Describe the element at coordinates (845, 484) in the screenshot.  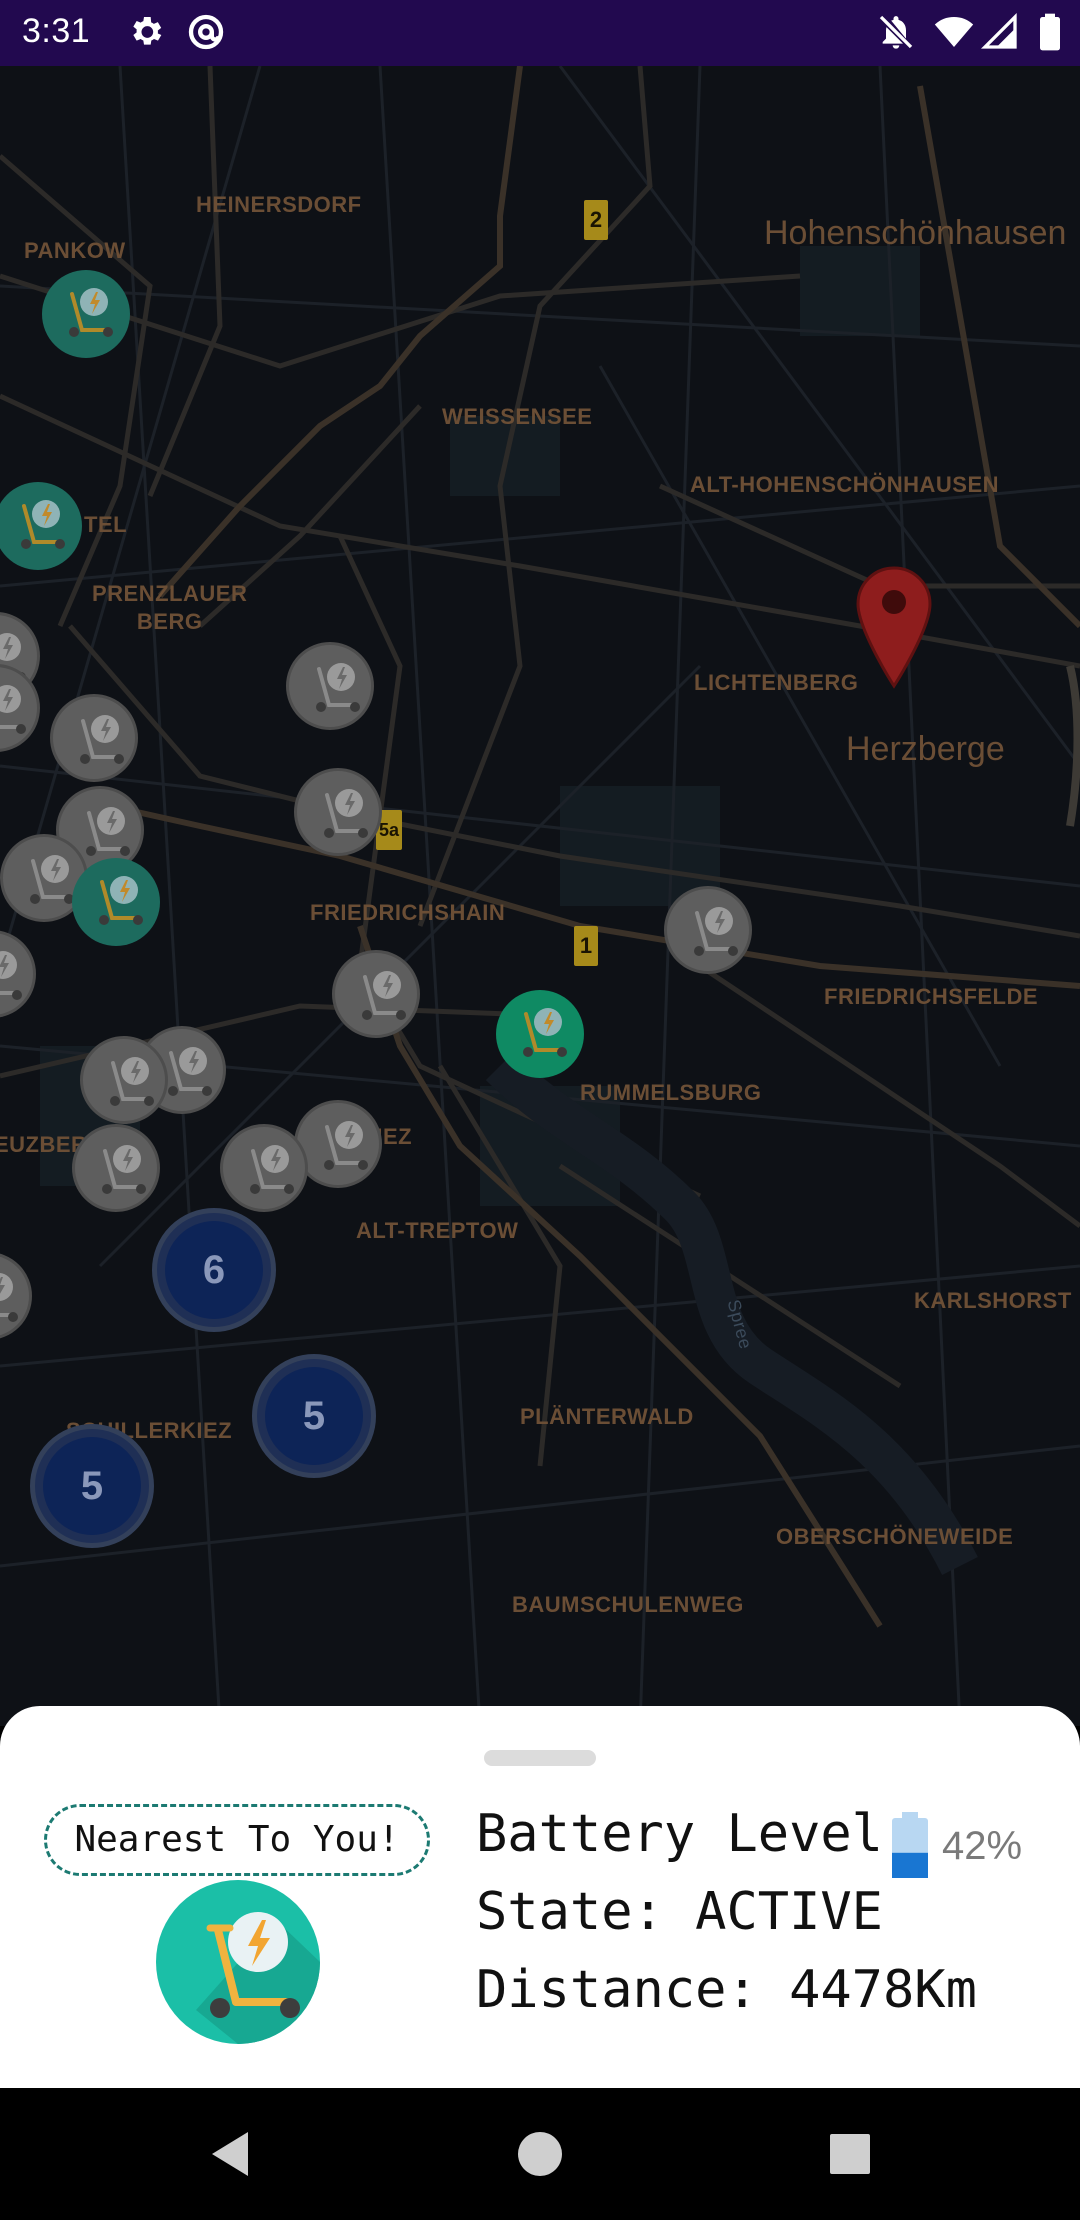
I see `map-label-alt-hohenschonhausen: ALT-HOHENSCHÖNHAUSEN` at that location.